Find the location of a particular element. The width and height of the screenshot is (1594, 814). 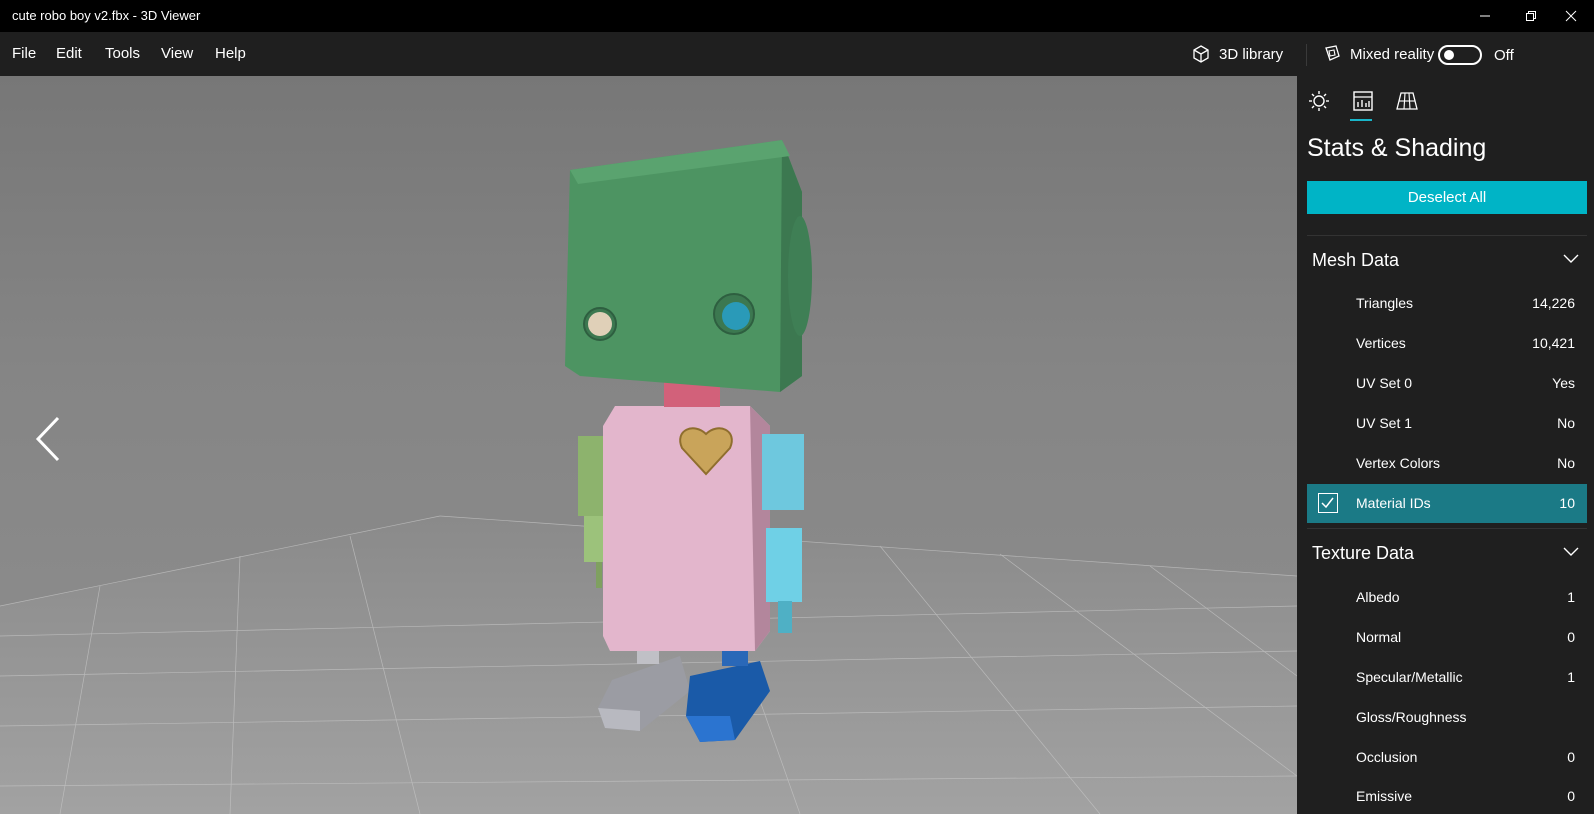

close-icon is located at coordinates (1571, 16).